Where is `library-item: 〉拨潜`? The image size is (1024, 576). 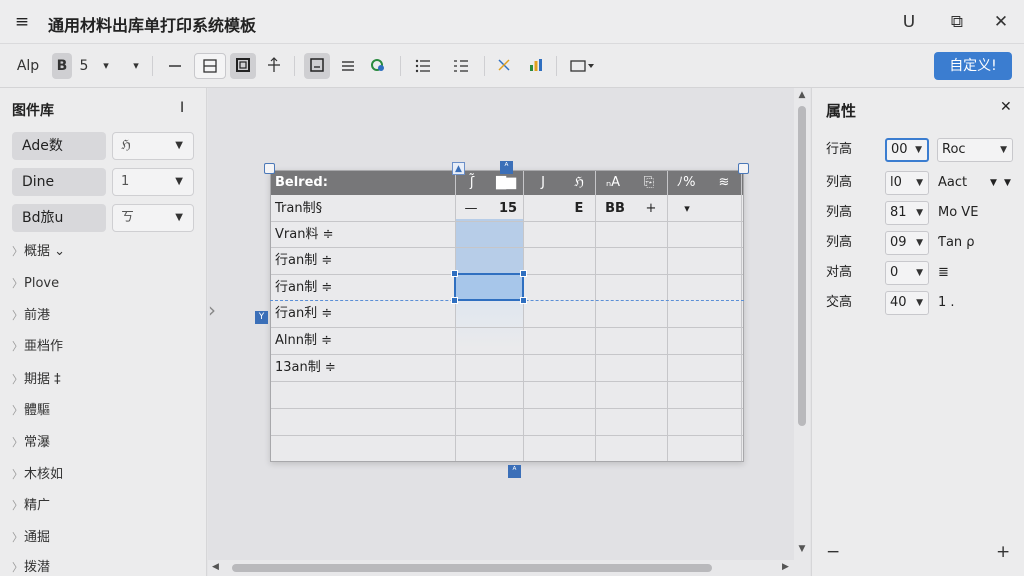
library-item: 〉拨潜 is located at coordinates (31, 566).